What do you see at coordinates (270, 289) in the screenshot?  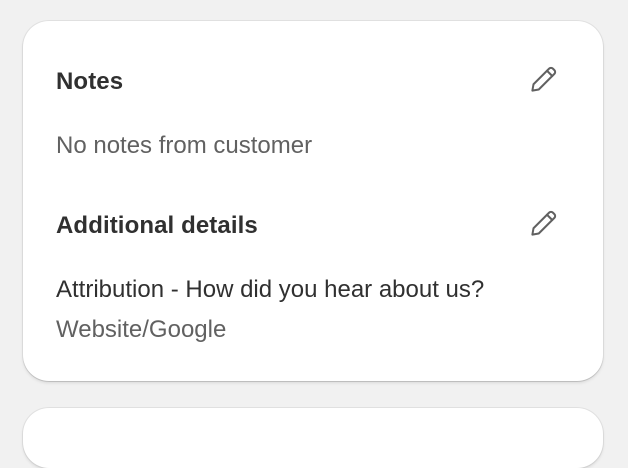 I see `attribution-label: Attribution - How did you hear about us?` at bounding box center [270, 289].